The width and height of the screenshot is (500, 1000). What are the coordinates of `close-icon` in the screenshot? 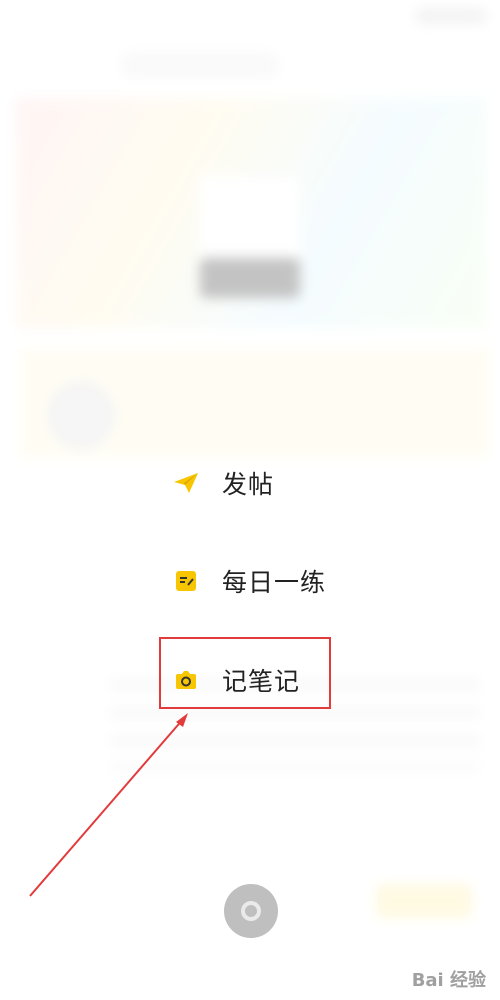 It's located at (251, 911).